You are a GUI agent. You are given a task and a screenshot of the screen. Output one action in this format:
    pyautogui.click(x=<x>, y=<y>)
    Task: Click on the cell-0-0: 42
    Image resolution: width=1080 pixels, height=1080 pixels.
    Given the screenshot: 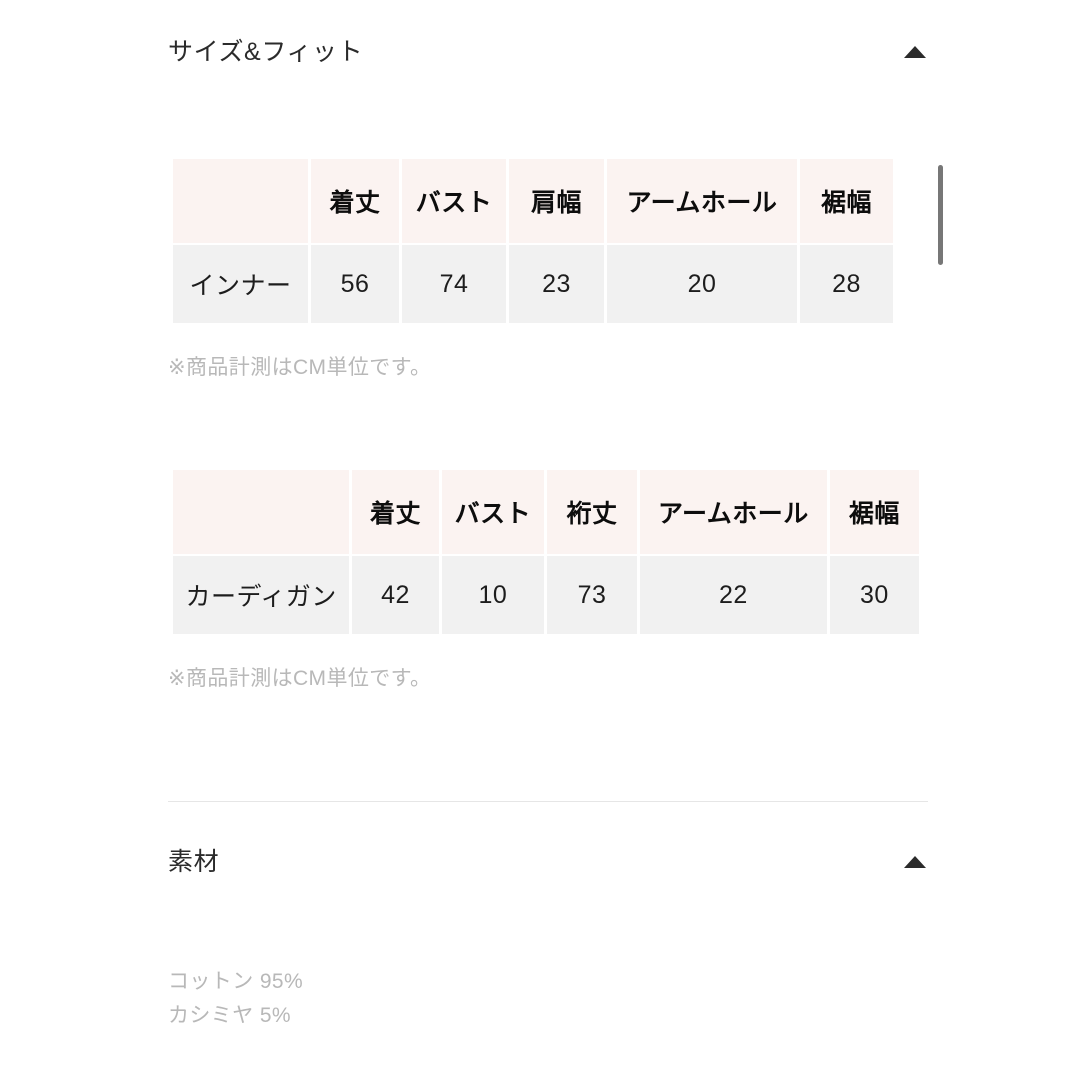 What is the action you would take?
    pyautogui.click(x=395, y=595)
    